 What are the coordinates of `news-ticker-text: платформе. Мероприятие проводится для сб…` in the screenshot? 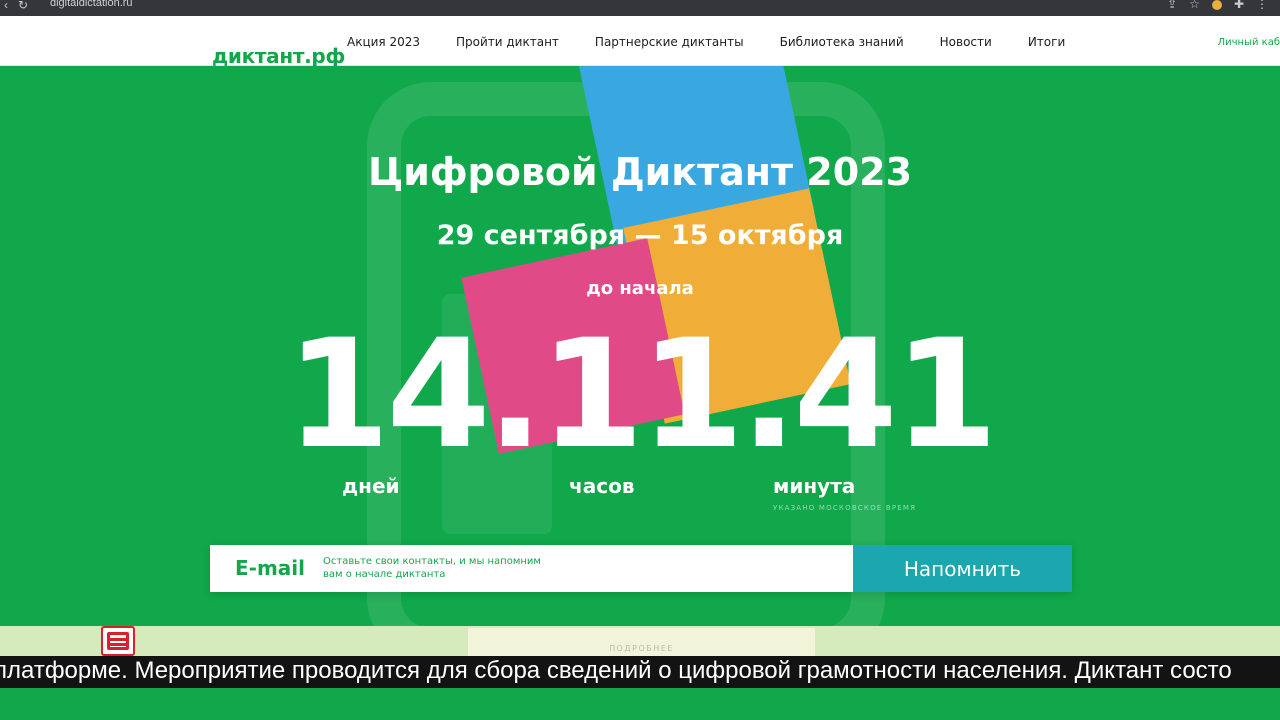 It's located at (616, 670).